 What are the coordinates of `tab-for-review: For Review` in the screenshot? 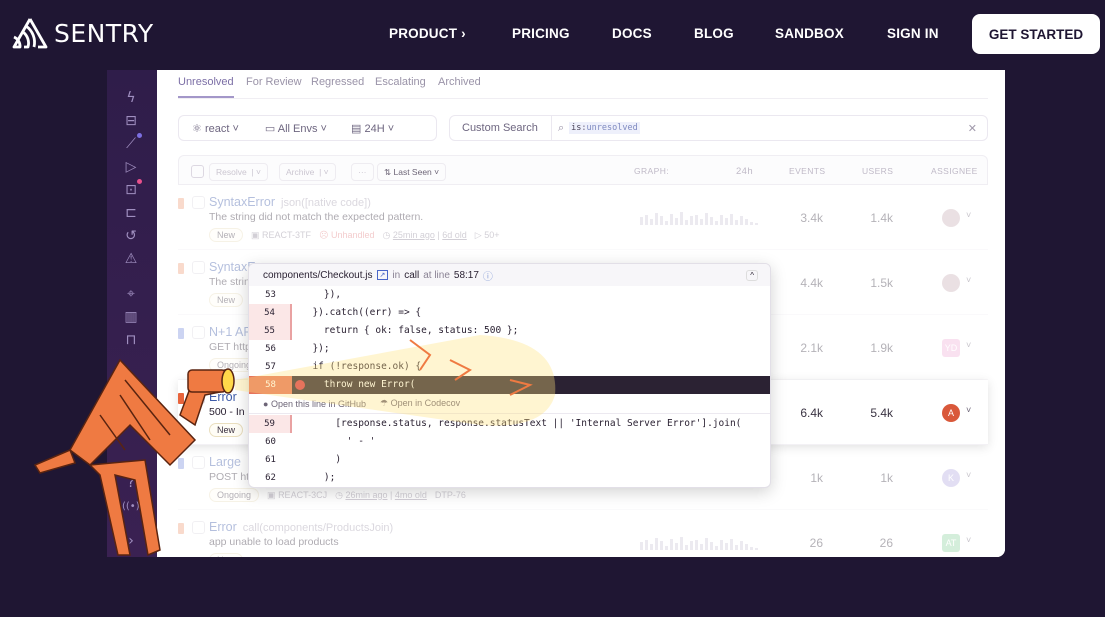 It's located at (274, 82).